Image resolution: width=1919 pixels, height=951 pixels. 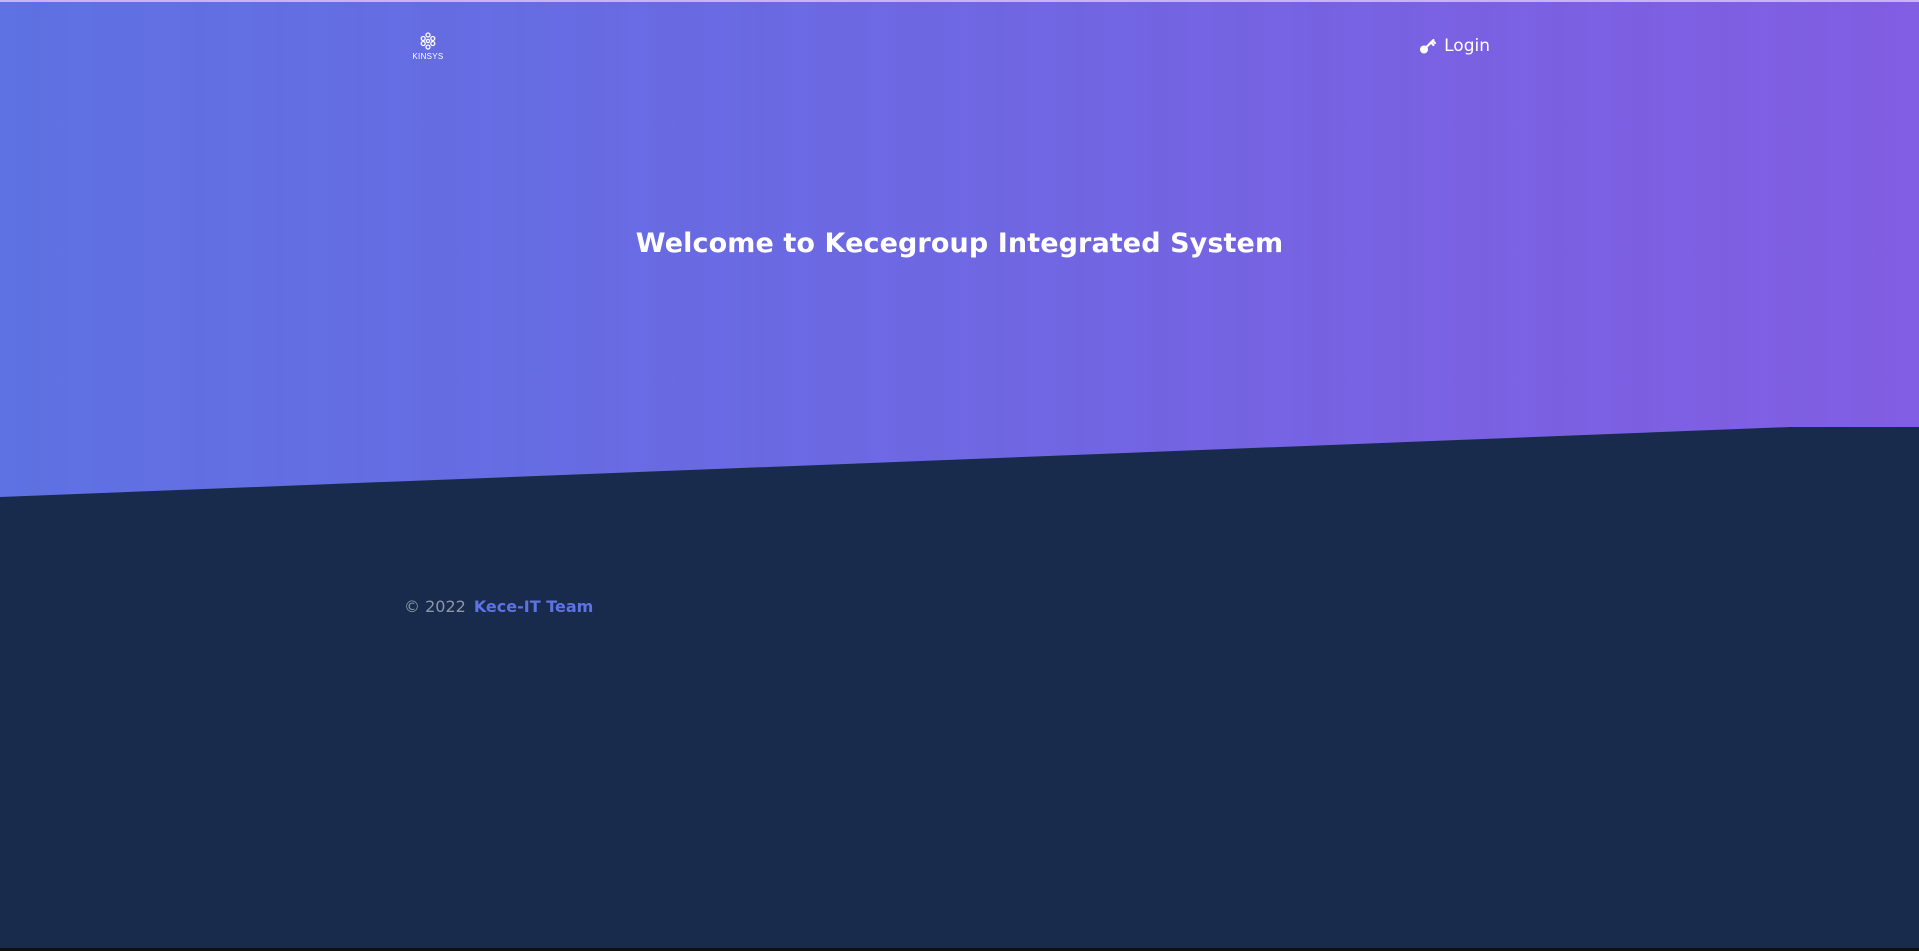 I want to click on flower-logo-icon, so click(x=428, y=41).